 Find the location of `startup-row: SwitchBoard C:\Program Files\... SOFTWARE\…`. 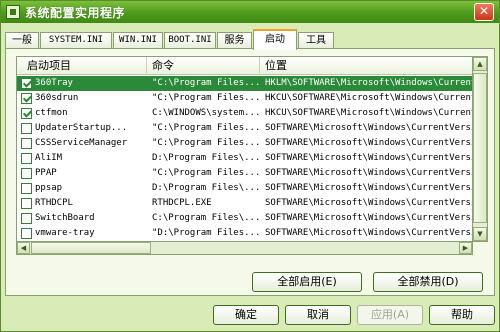

startup-row: SwitchBoard C:\Program Files\... SOFTWARE\… is located at coordinates (244, 218).